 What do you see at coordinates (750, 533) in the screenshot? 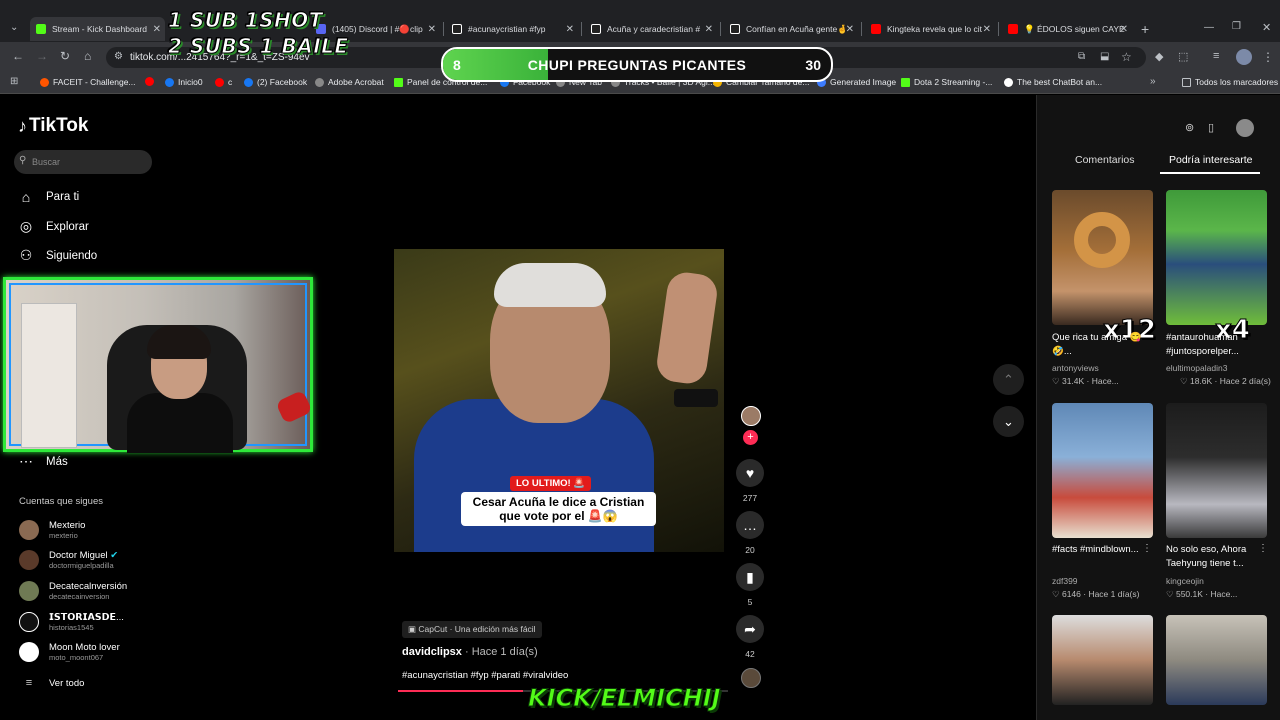
I see `comment-button: … 20` at bounding box center [750, 533].